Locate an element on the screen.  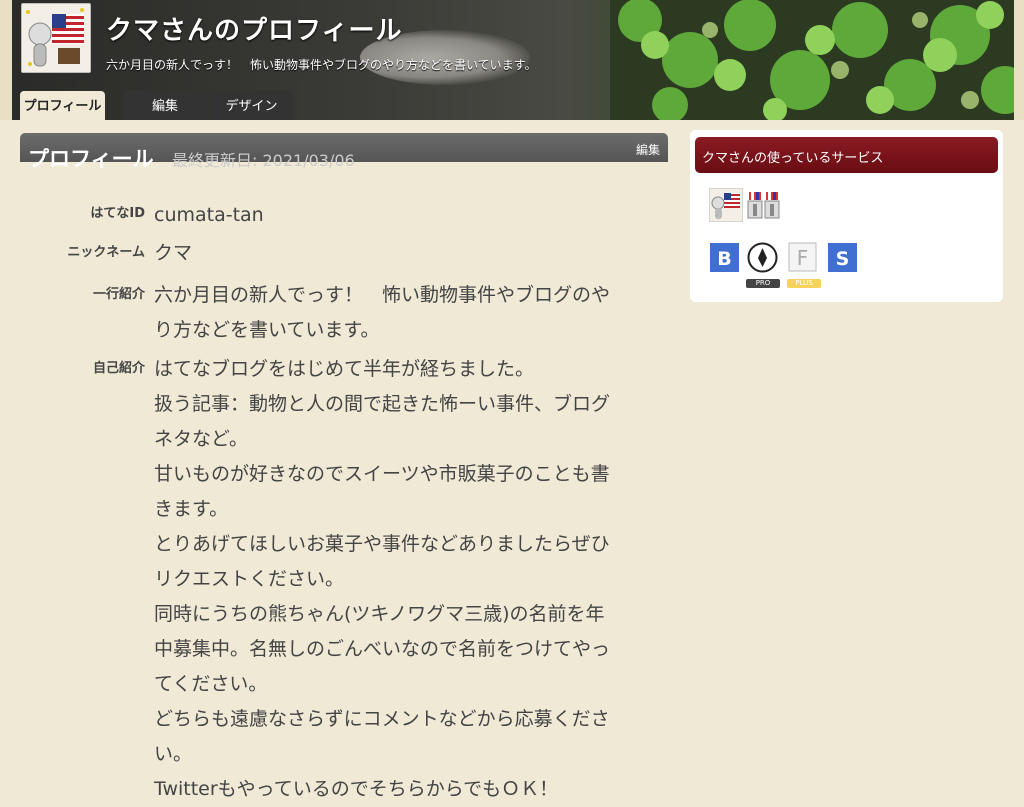
pro-badge: PRO is located at coordinates (763, 283).